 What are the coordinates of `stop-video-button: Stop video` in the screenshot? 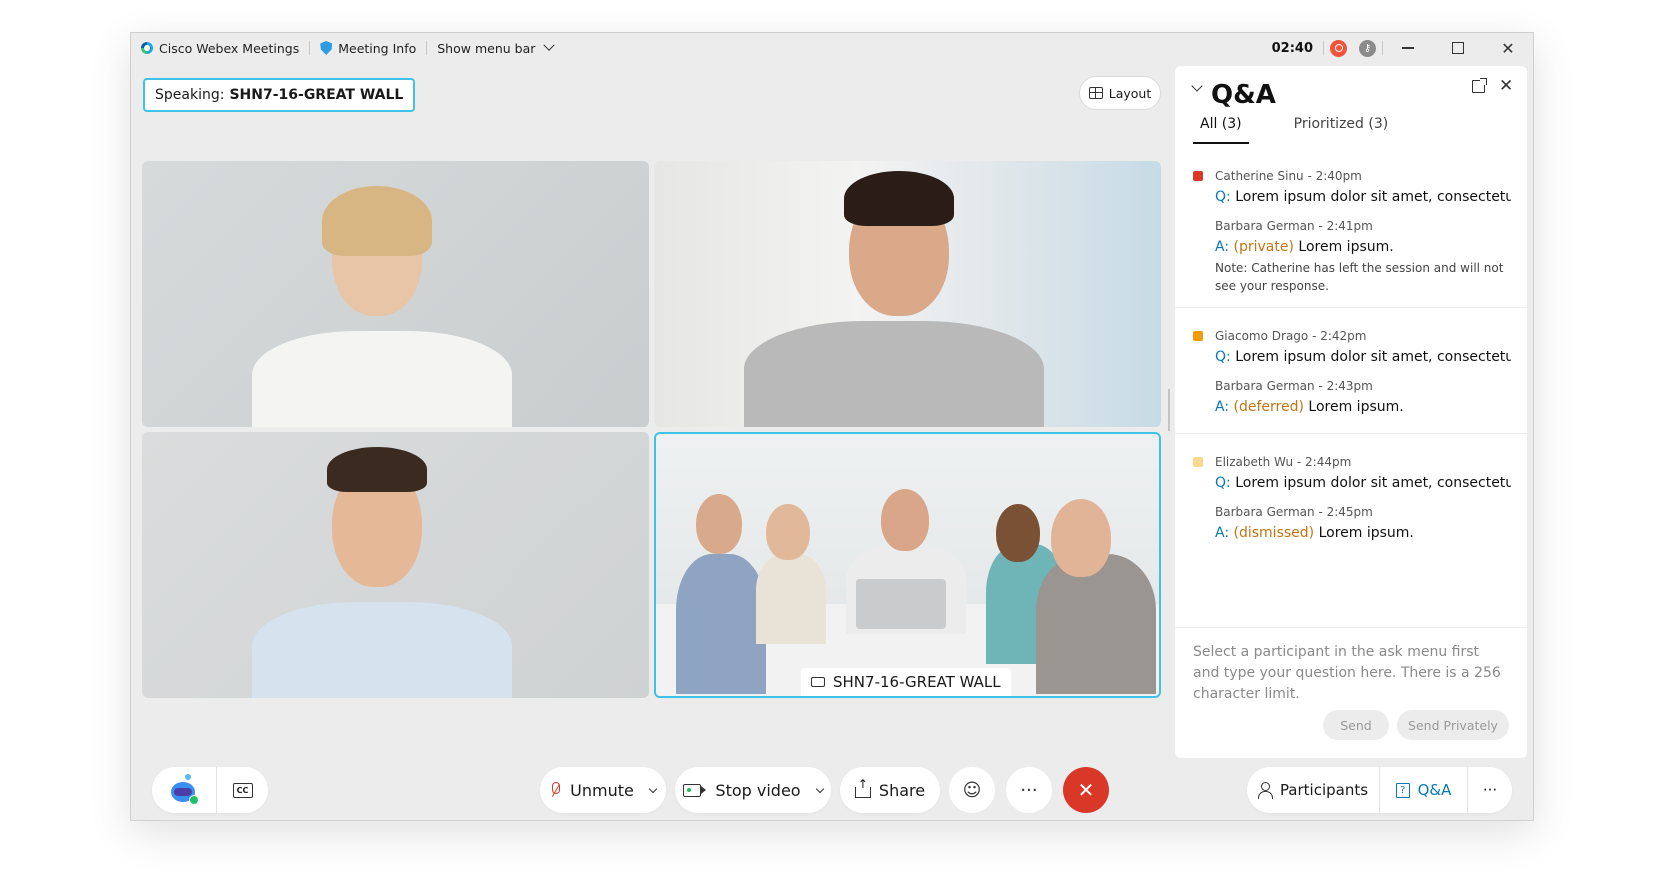 It's located at (753, 790).